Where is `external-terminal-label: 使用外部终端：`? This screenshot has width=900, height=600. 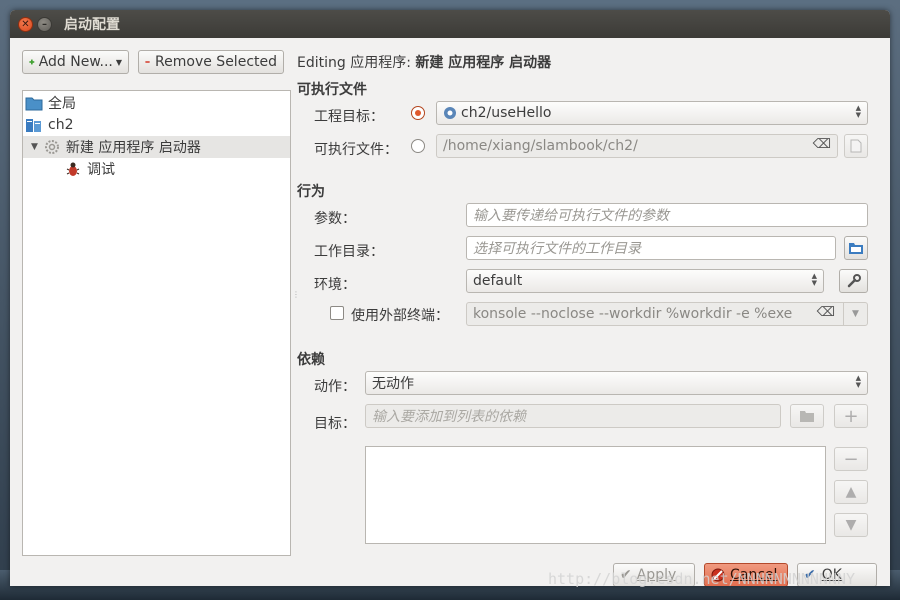 external-terminal-label: 使用外部终端： is located at coordinates (400, 316).